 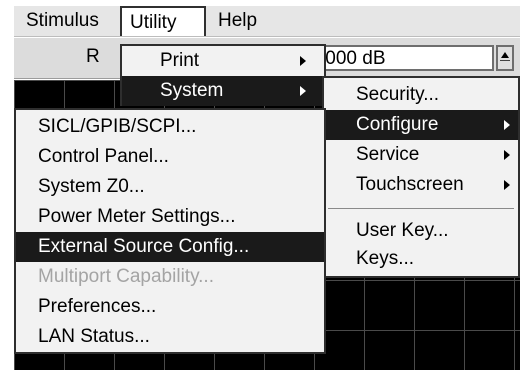 I want to click on menu-help: Help, so click(x=237, y=21).